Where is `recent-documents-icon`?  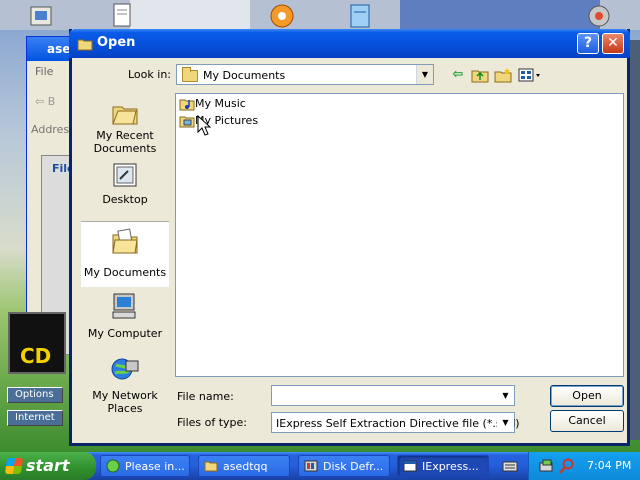 recent-documents-icon is located at coordinates (125, 115).